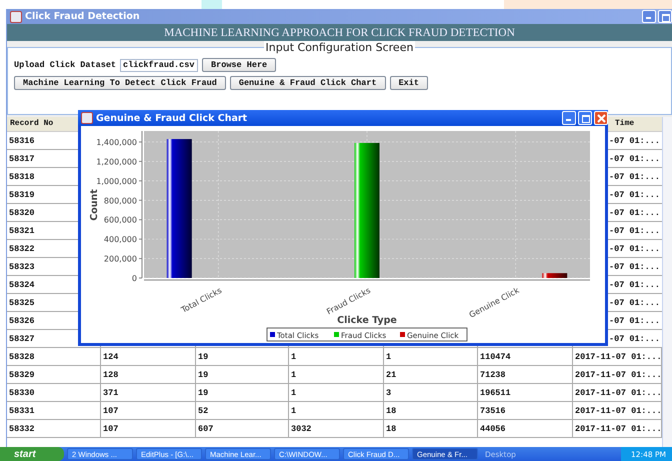 This screenshot has height=461, width=672. Describe the element at coordinates (525, 375) in the screenshot. I see `table-cell: 71238` at that location.